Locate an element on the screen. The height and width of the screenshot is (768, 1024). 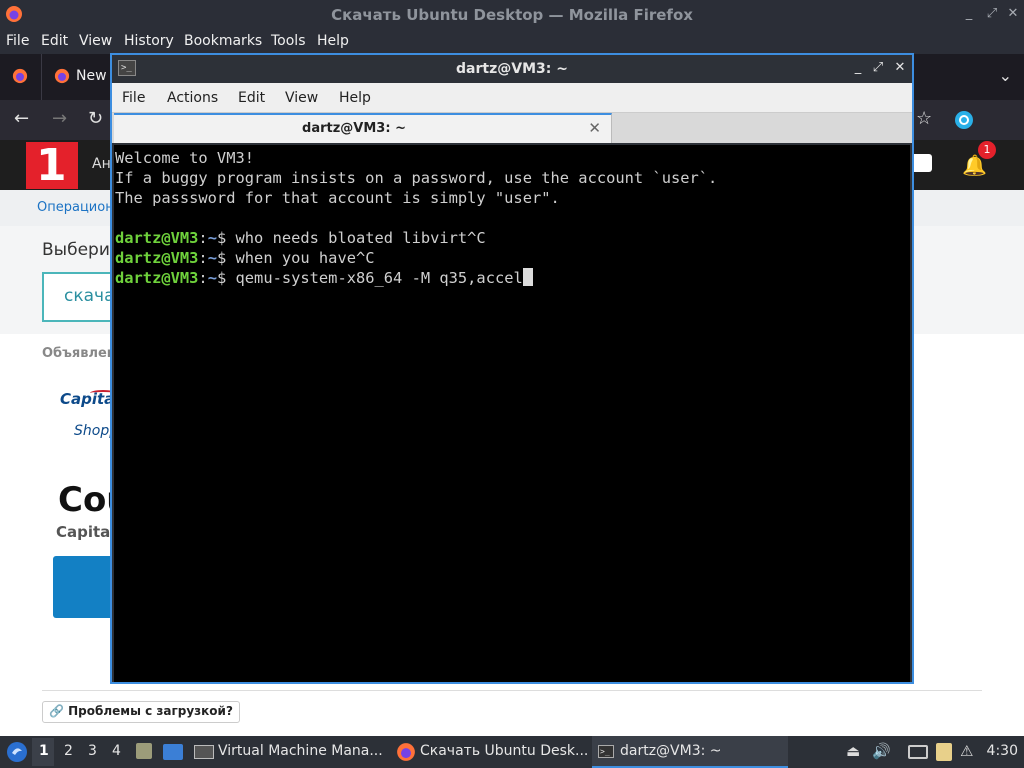
terminal-titlebar: >_ dartz@VM3: ~ _ ⤢ ✕ is located at coordinates (512, 69).